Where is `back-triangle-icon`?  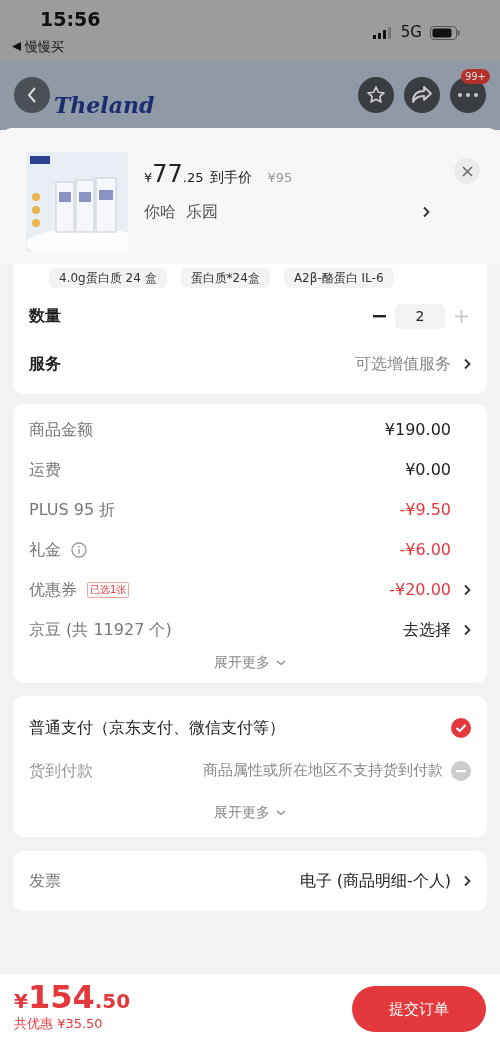
back-triangle-icon is located at coordinates (16, 47).